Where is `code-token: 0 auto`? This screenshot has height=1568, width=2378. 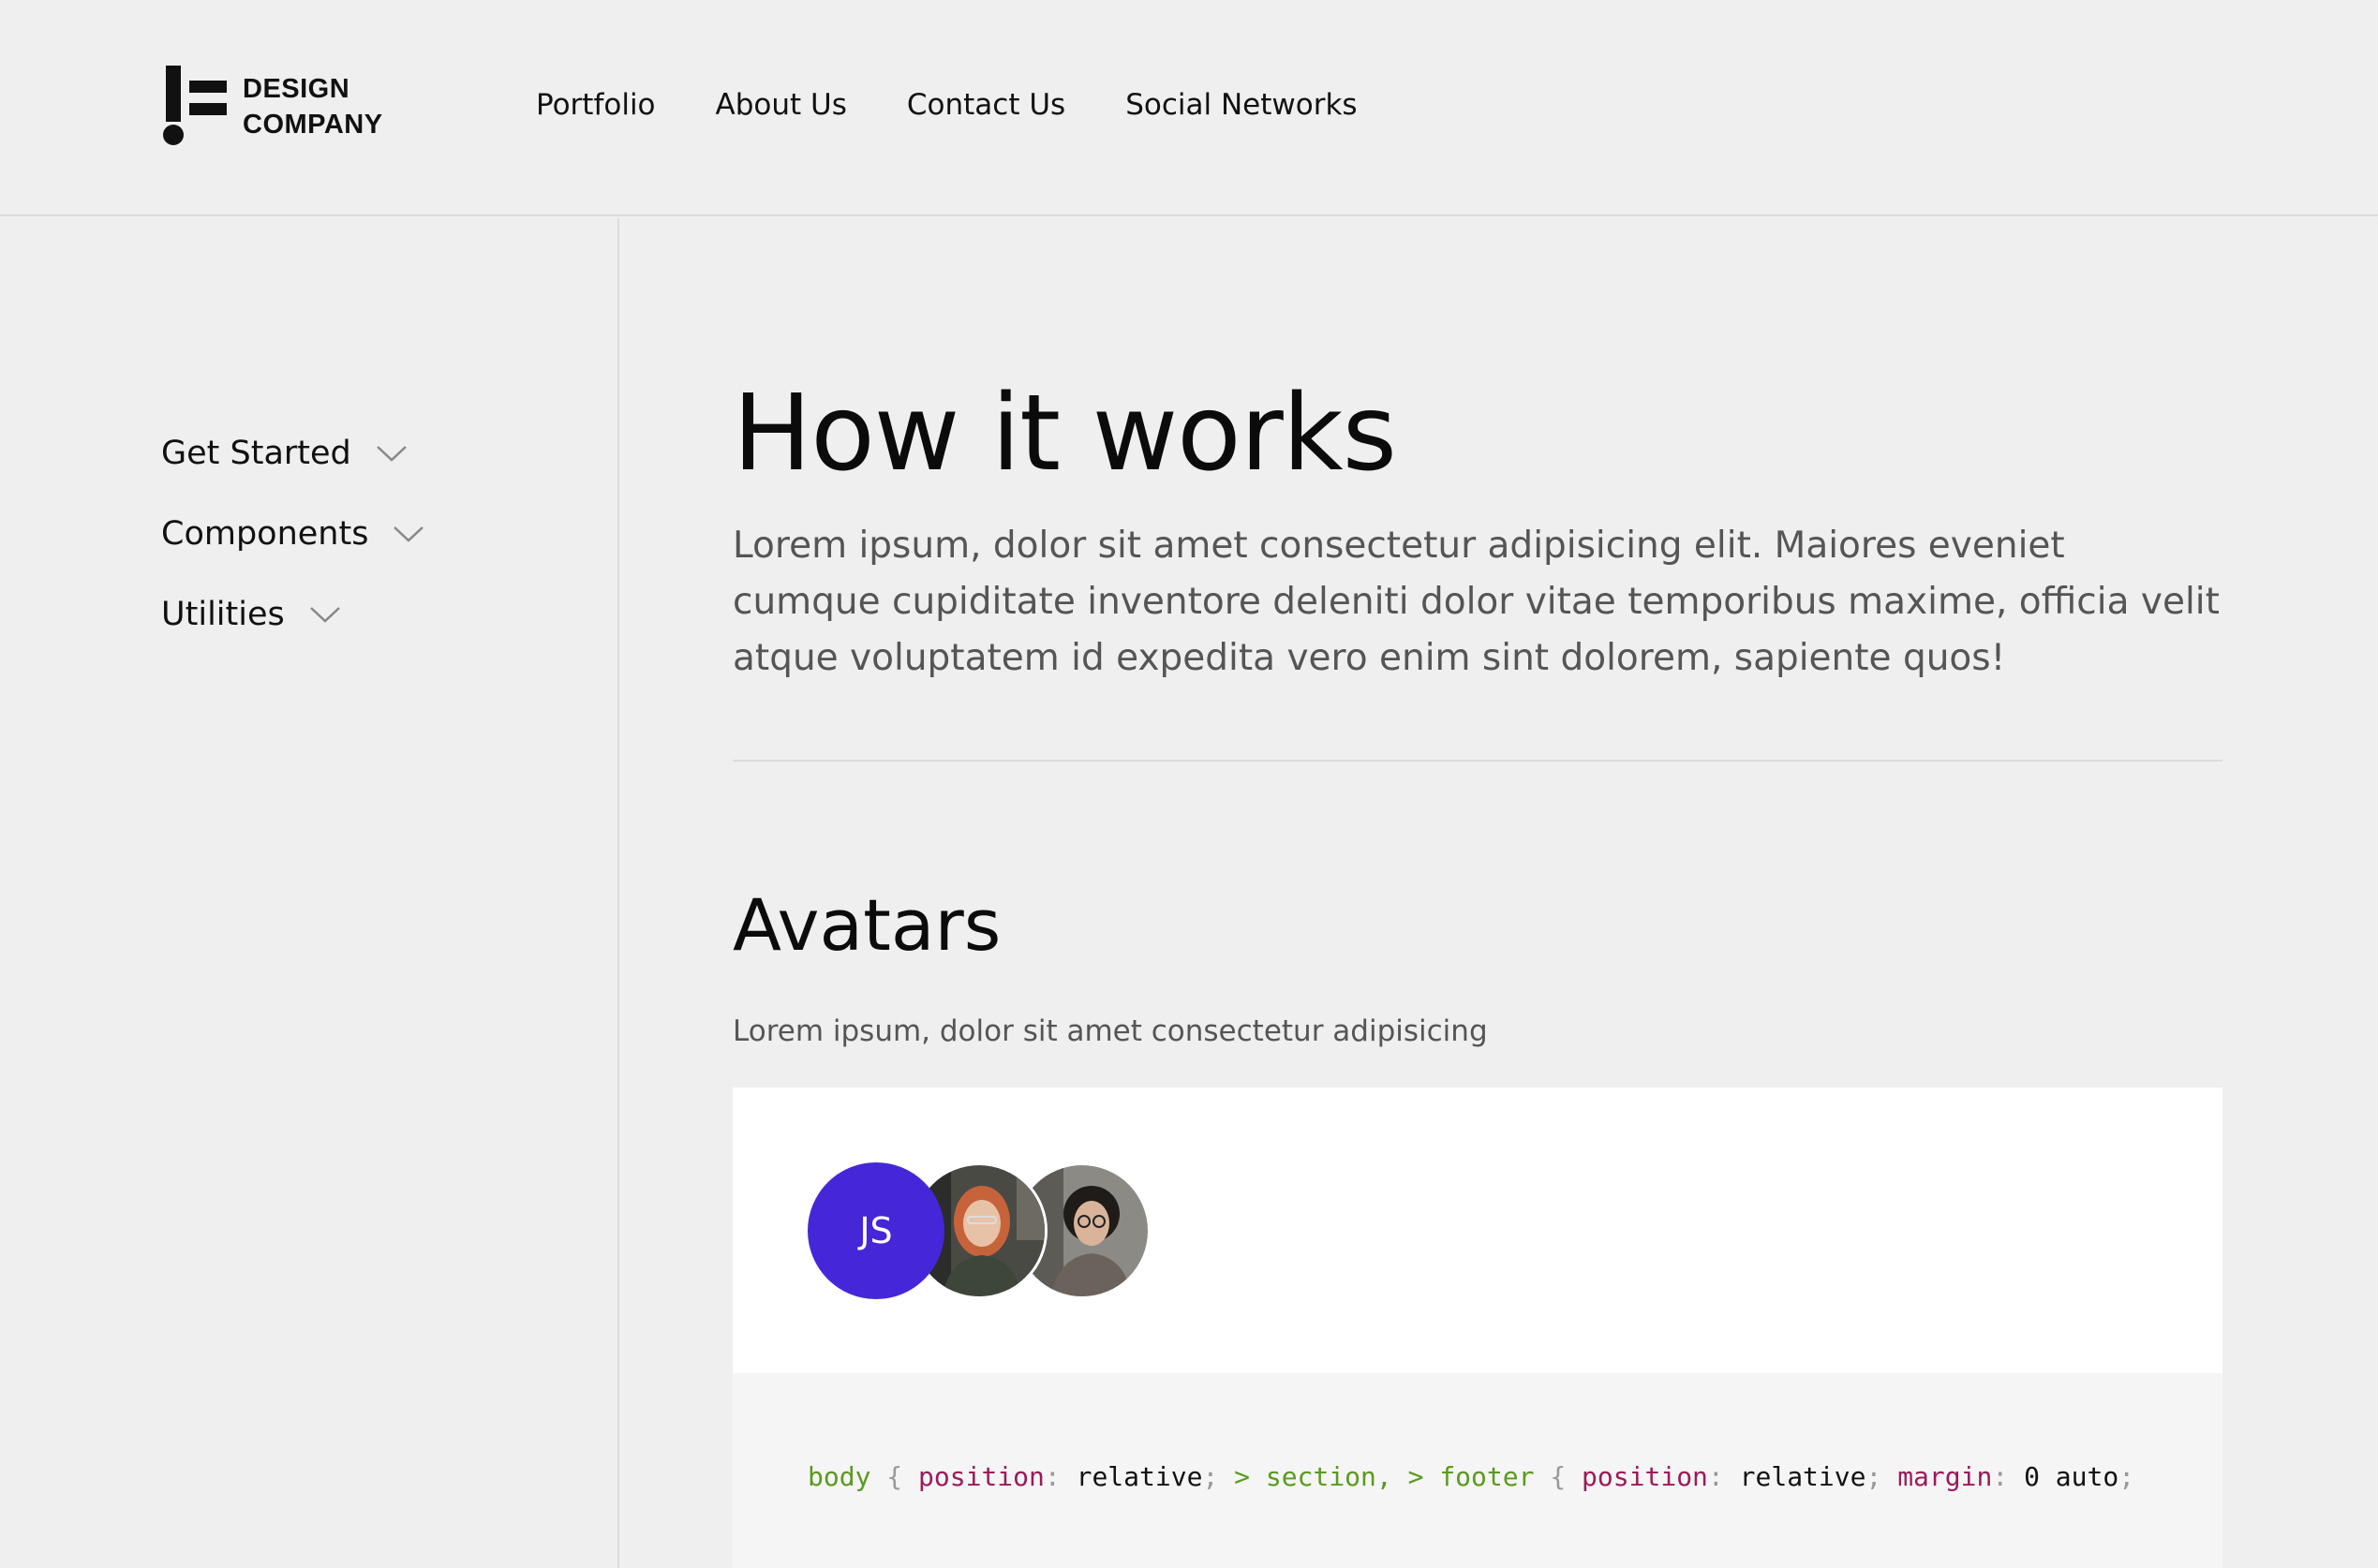
code-token: 0 auto is located at coordinates (2071, 1476).